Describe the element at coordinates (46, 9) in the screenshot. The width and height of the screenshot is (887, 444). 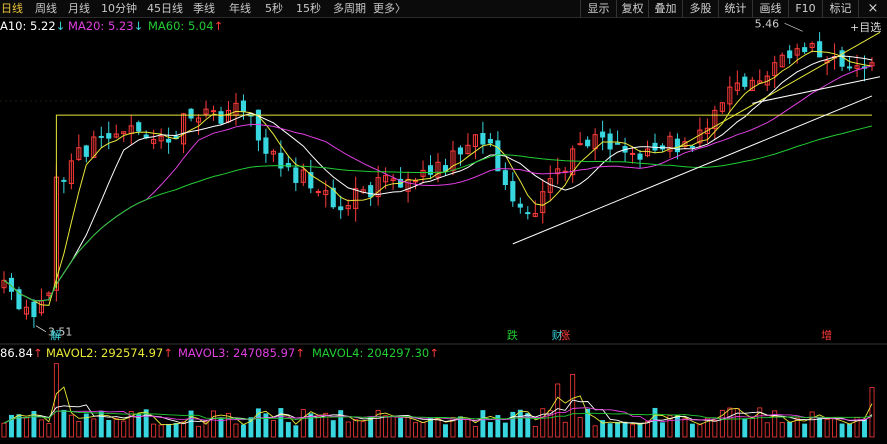
I see `period-weekly: 周线` at that location.